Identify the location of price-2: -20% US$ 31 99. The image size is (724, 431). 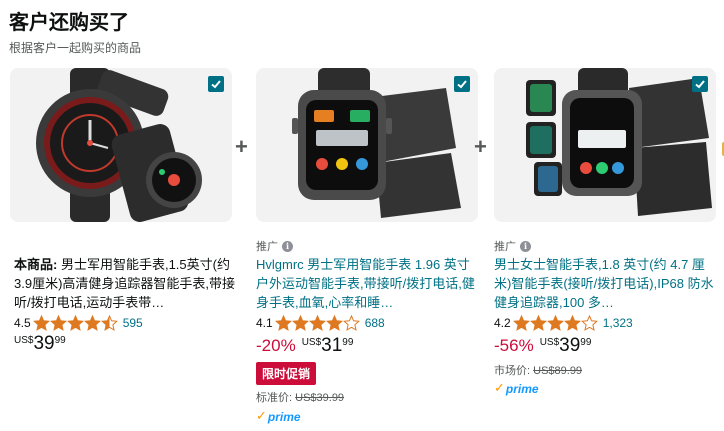
(304, 346).